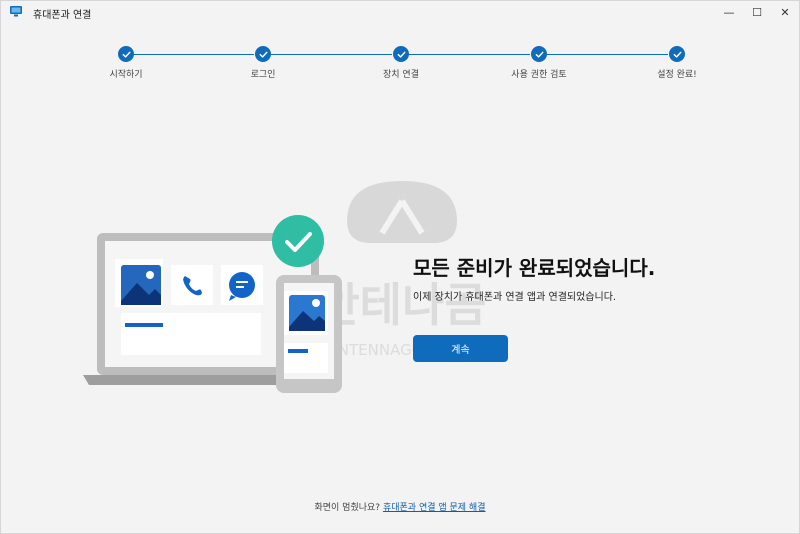 The height and width of the screenshot is (534, 800). I want to click on maximize-button: ☐, so click(757, 12).